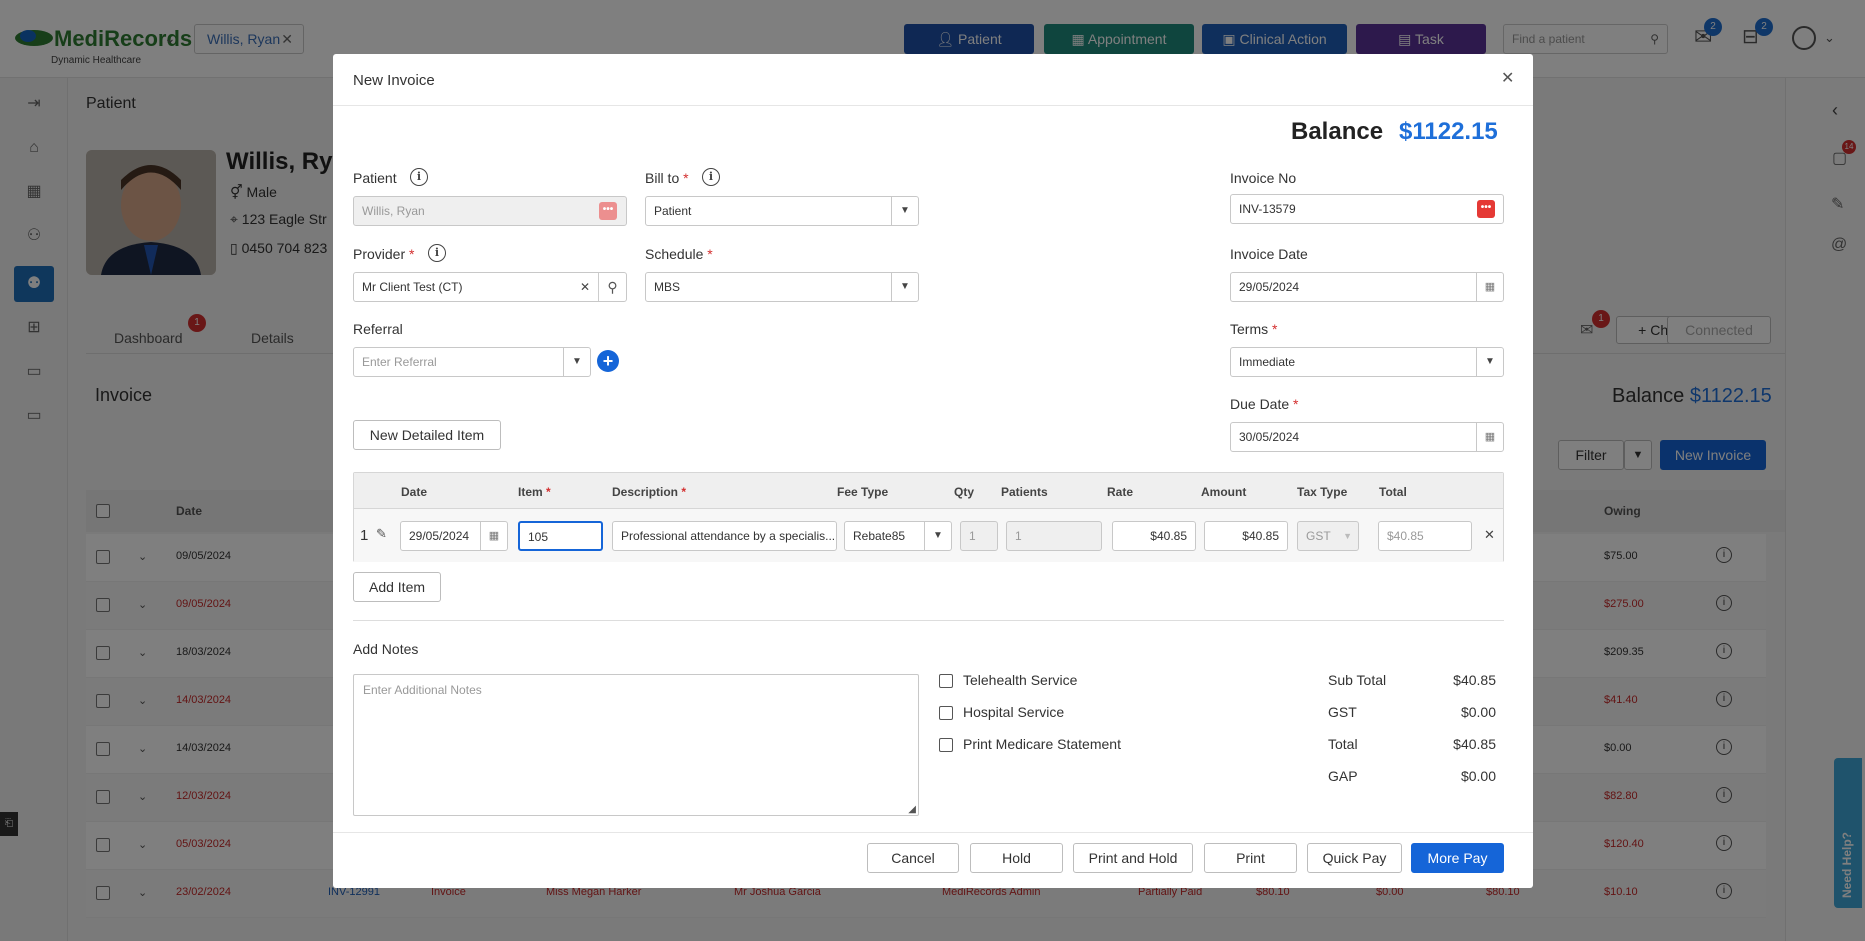  I want to click on line-number: 1, so click(364, 535).